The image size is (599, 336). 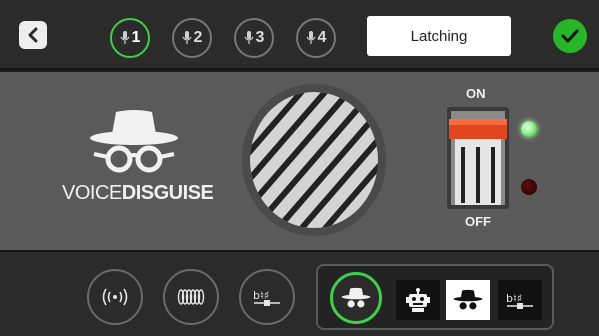 What do you see at coordinates (529, 187) in the screenshot?
I see `status-led-off` at bounding box center [529, 187].